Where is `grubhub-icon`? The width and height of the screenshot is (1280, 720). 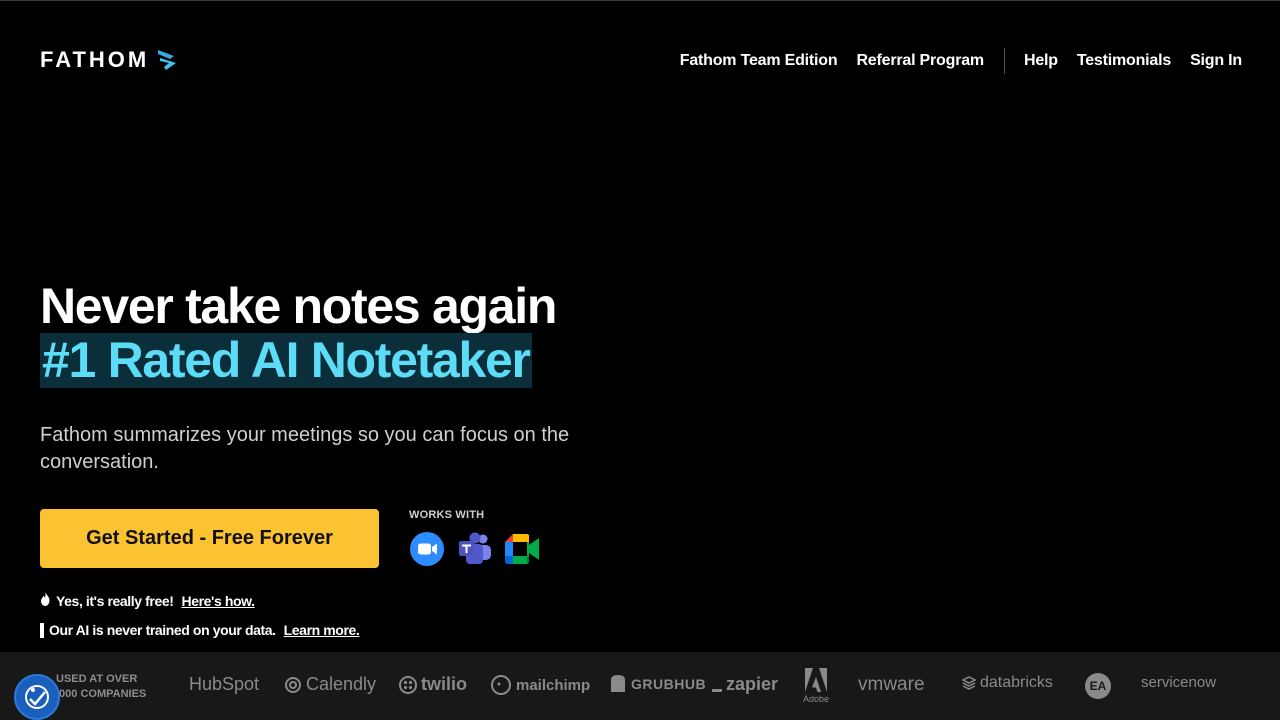 grubhub-icon is located at coordinates (618, 683).